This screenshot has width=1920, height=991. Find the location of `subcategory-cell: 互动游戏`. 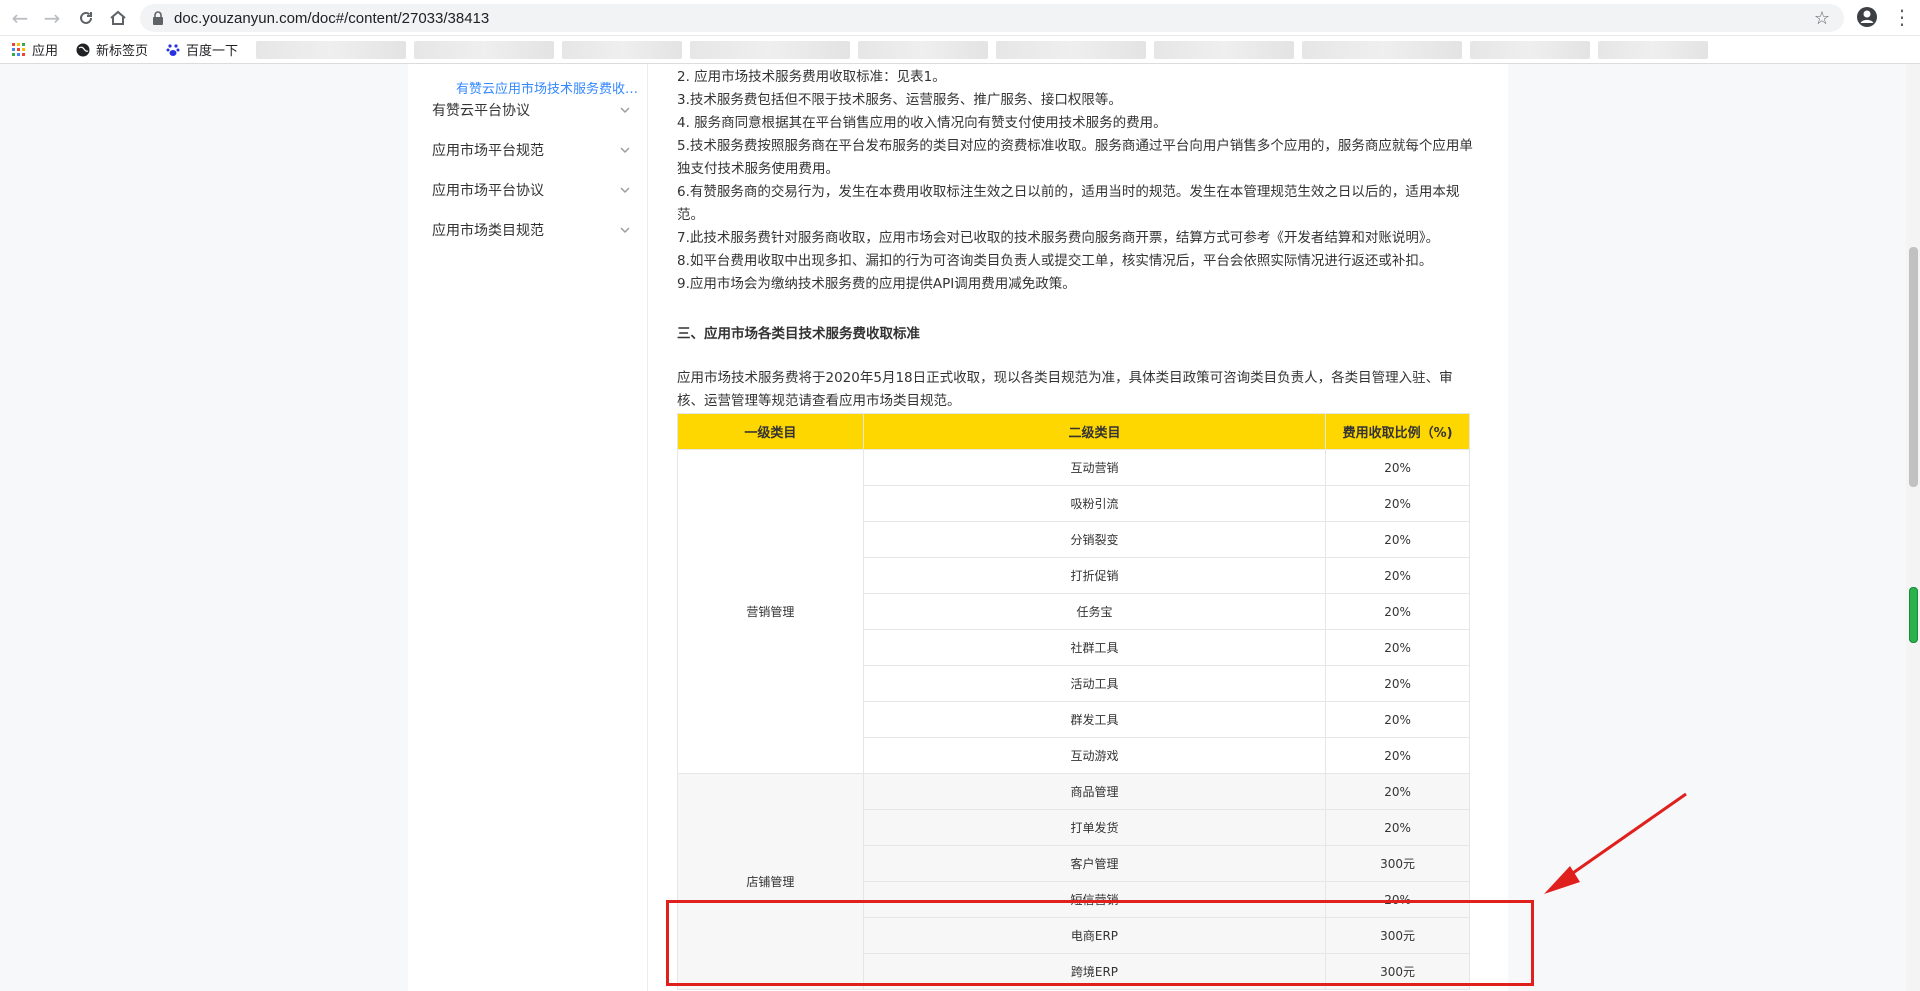

subcategory-cell: 互动游戏 is located at coordinates (1094, 755).